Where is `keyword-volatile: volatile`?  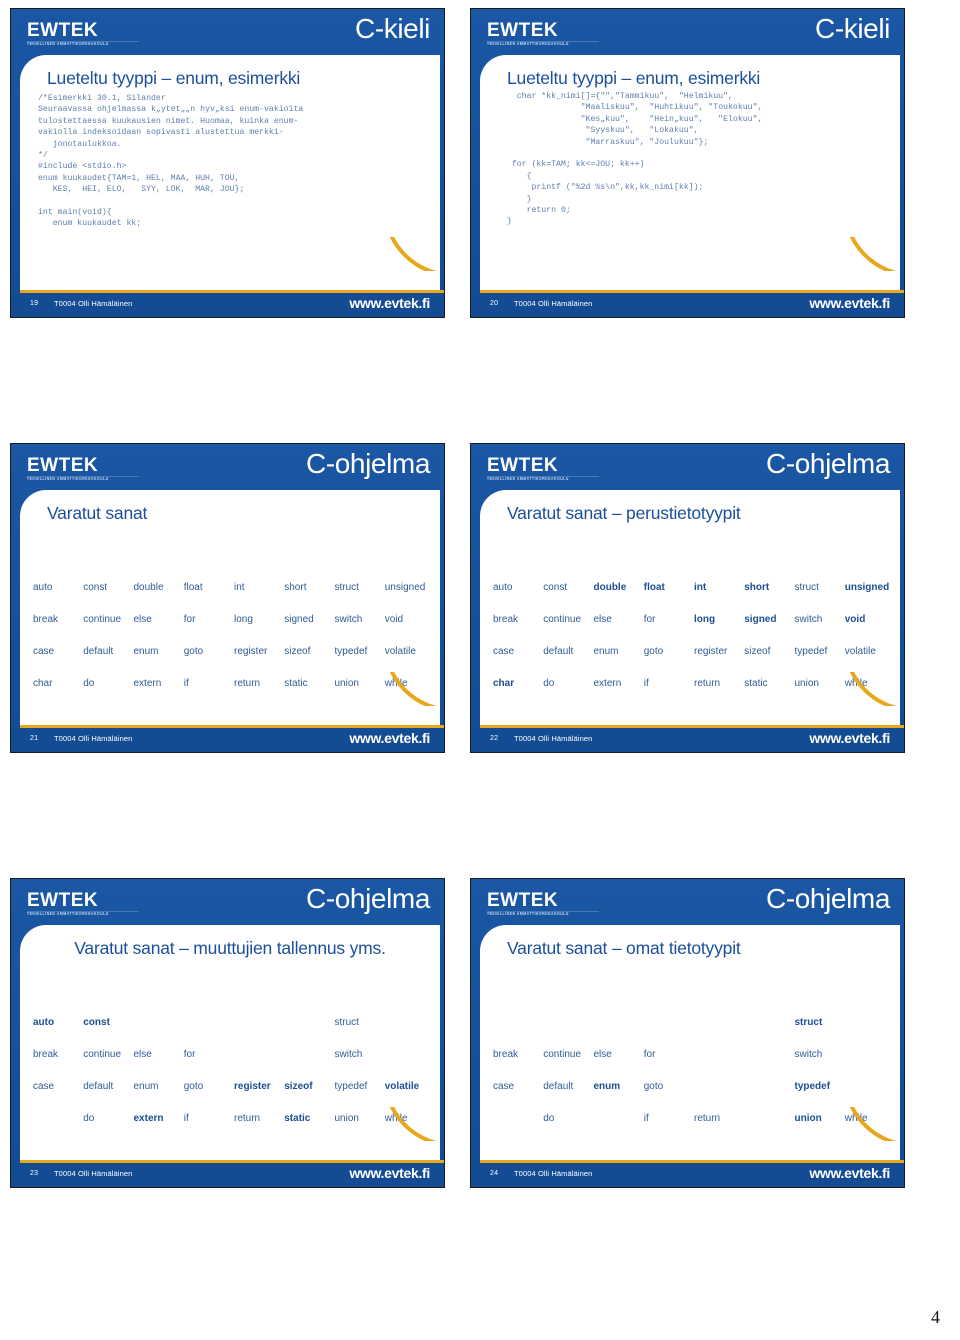
keyword-volatile: volatile is located at coordinates (400, 651).